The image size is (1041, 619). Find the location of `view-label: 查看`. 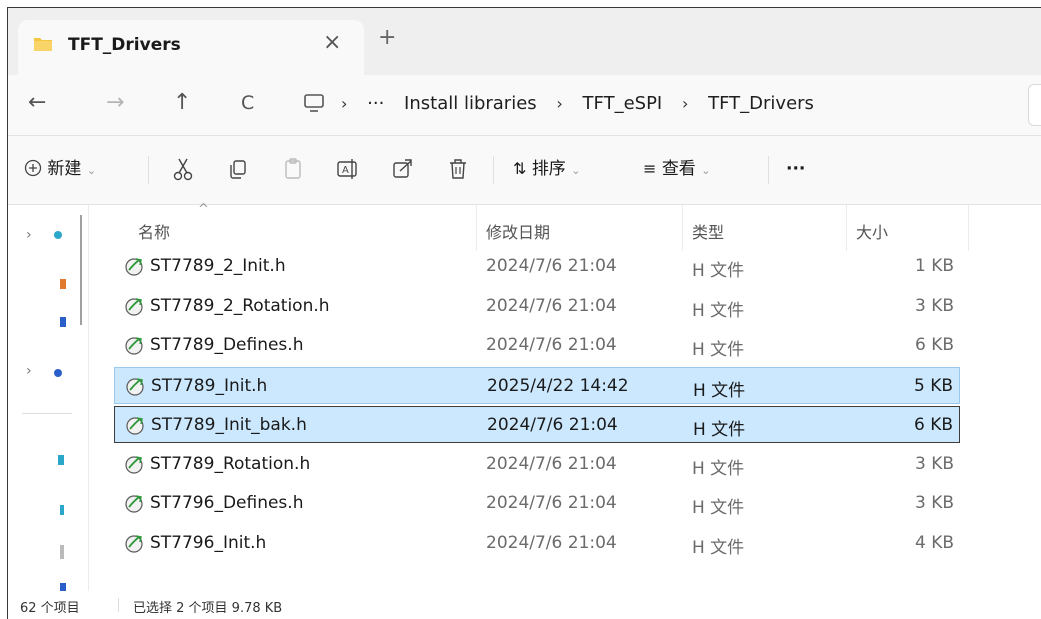

view-label: 查看 is located at coordinates (678, 169).